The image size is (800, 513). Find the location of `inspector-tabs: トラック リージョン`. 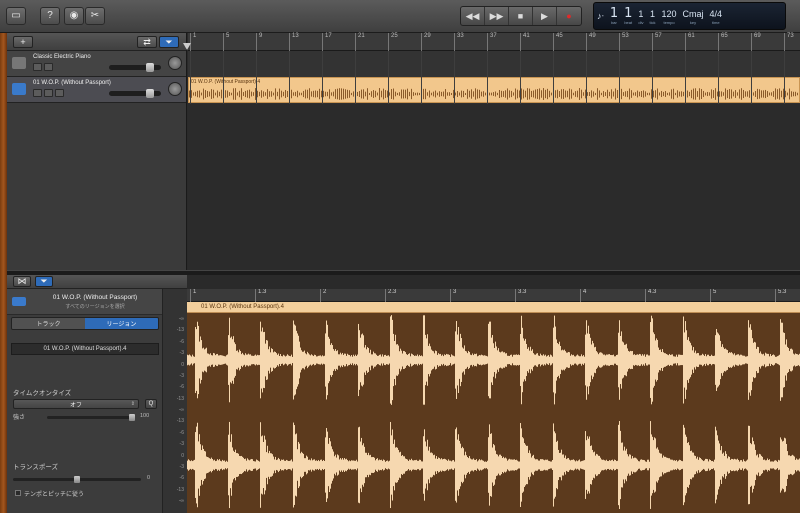

inspector-tabs: トラック リージョン is located at coordinates (85, 323).